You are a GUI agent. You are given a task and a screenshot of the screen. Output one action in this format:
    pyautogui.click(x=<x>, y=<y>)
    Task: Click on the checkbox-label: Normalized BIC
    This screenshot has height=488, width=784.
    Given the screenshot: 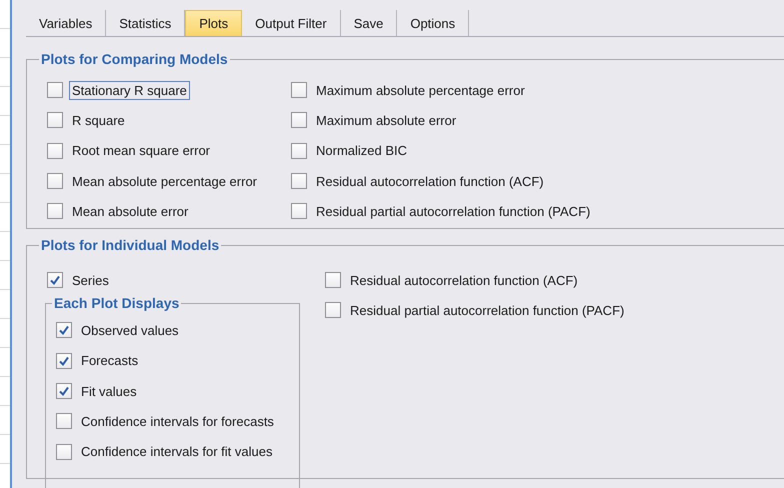 What is the action you would take?
    pyautogui.click(x=361, y=150)
    